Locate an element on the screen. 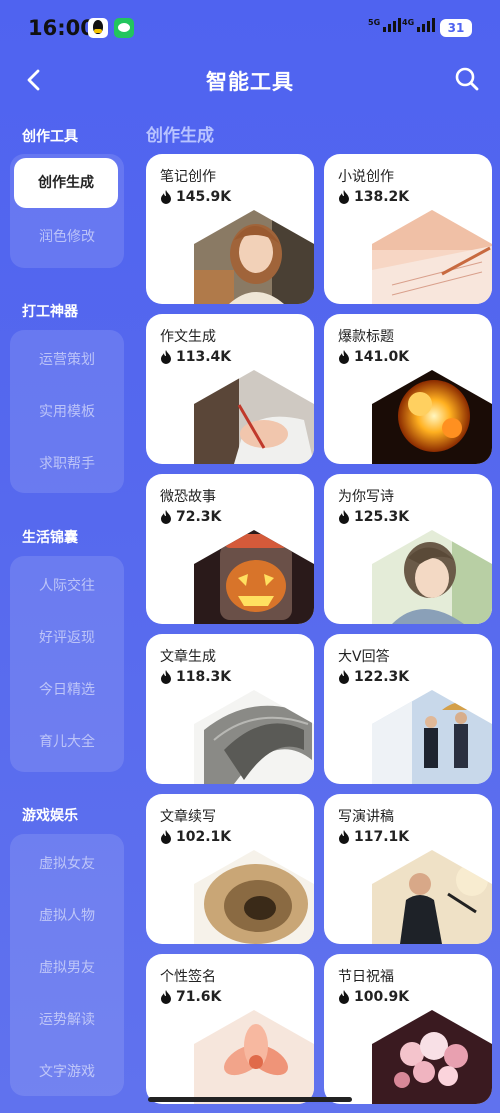 The width and height of the screenshot is (500, 1113). card-title: 文章生成 is located at coordinates (188, 657).